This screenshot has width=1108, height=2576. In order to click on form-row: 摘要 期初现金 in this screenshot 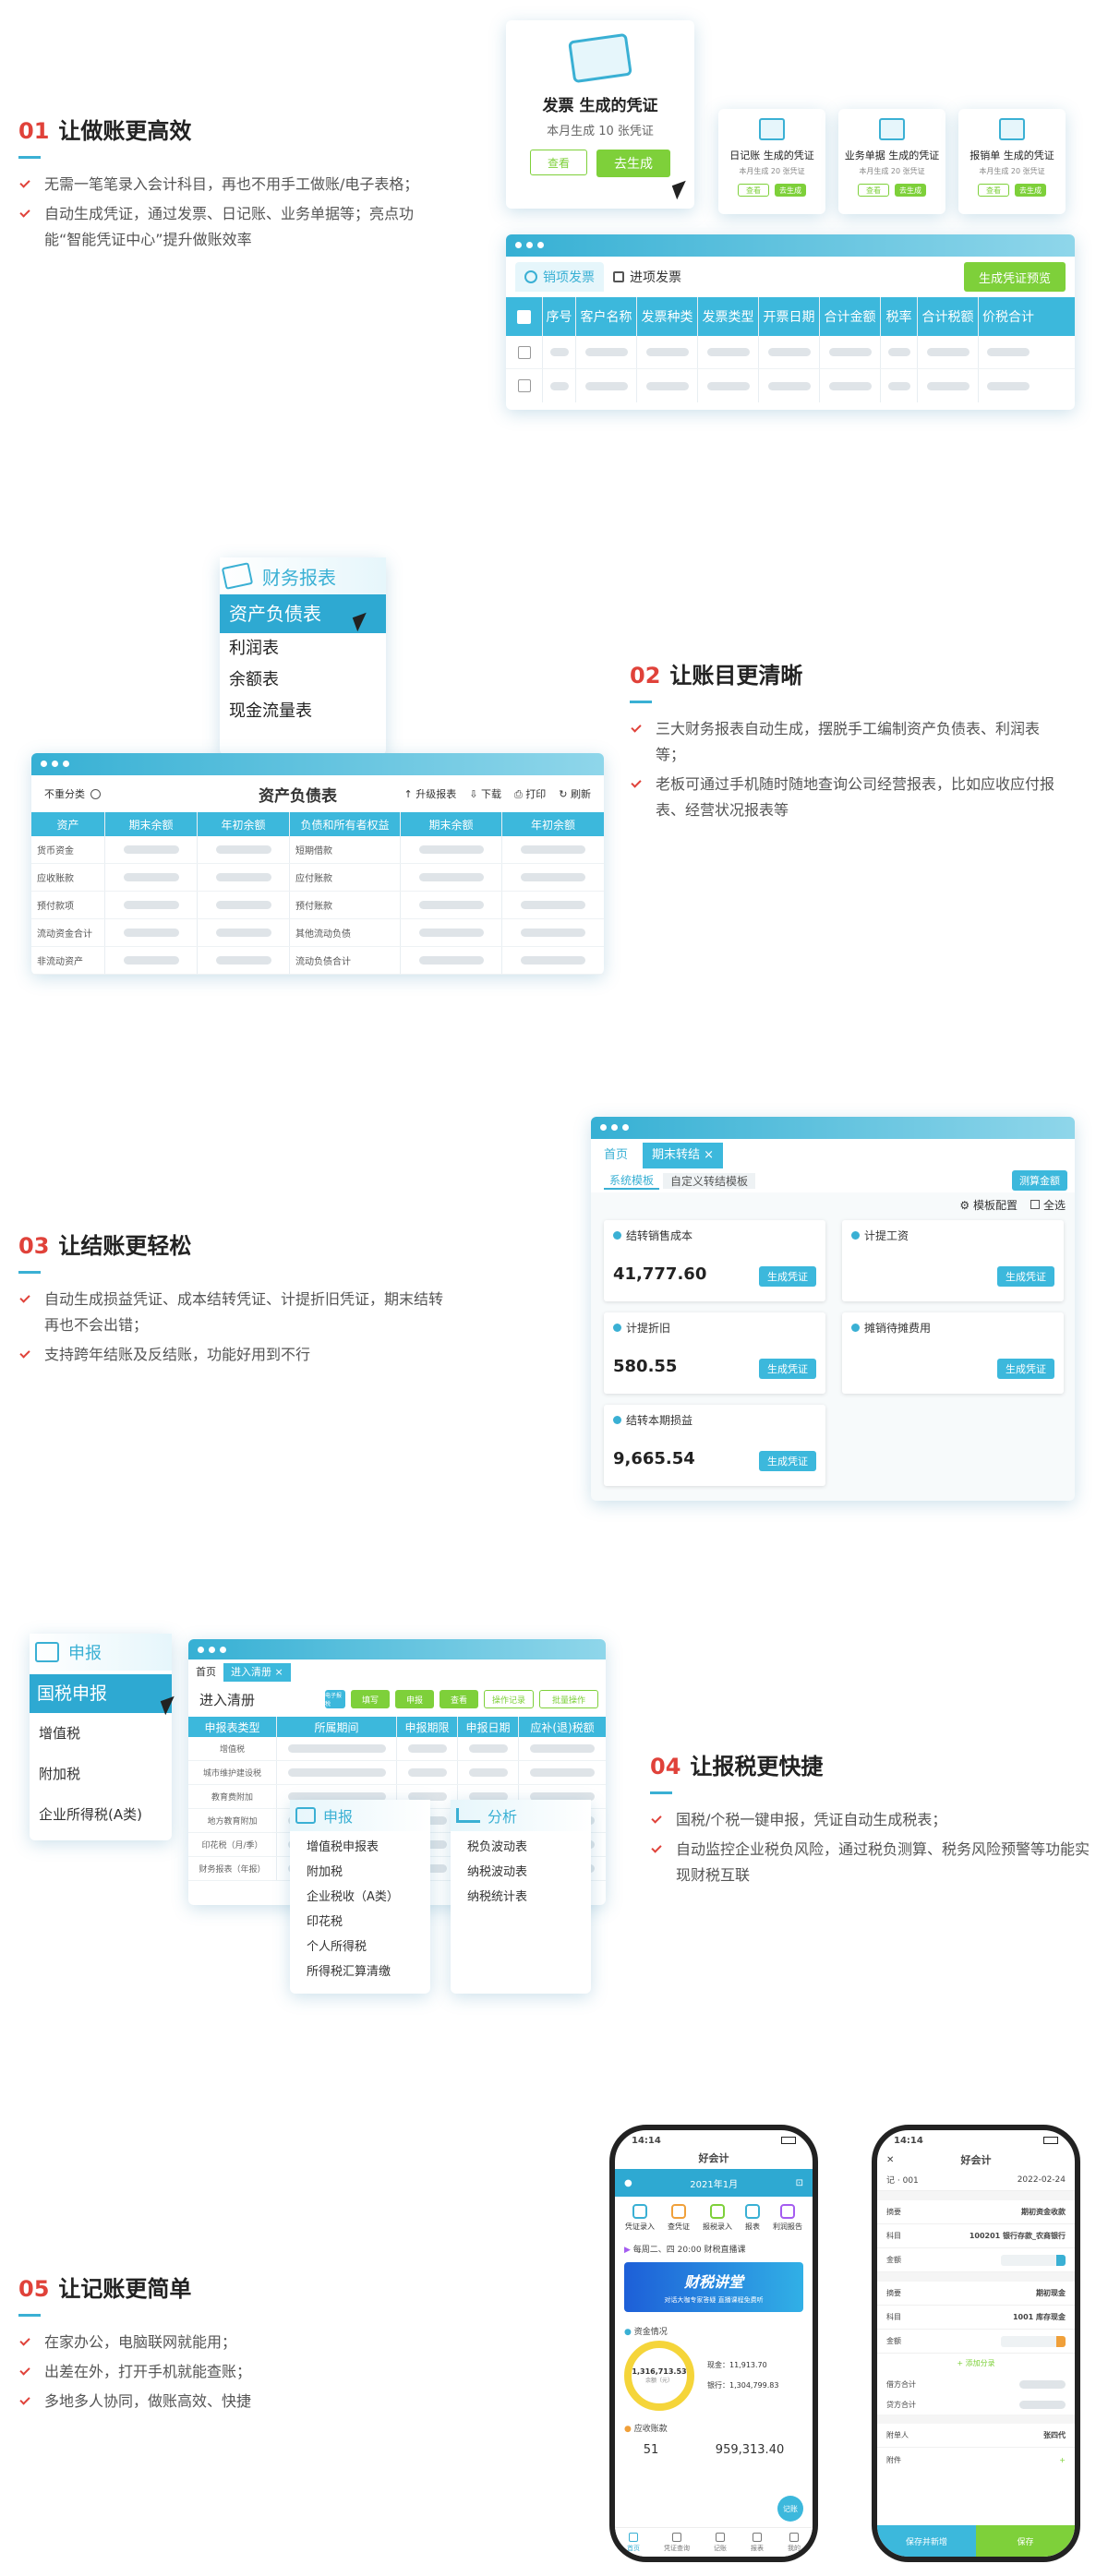, I will do `click(976, 2294)`.